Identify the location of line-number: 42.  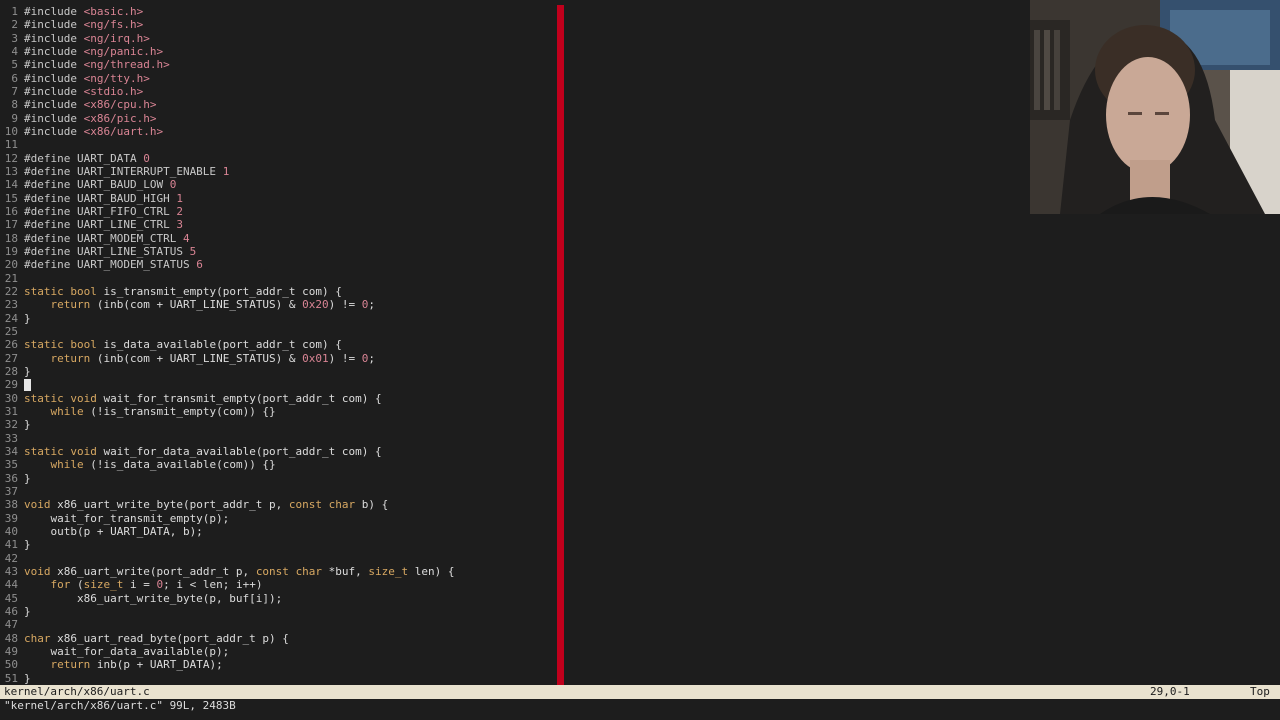
(11, 558).